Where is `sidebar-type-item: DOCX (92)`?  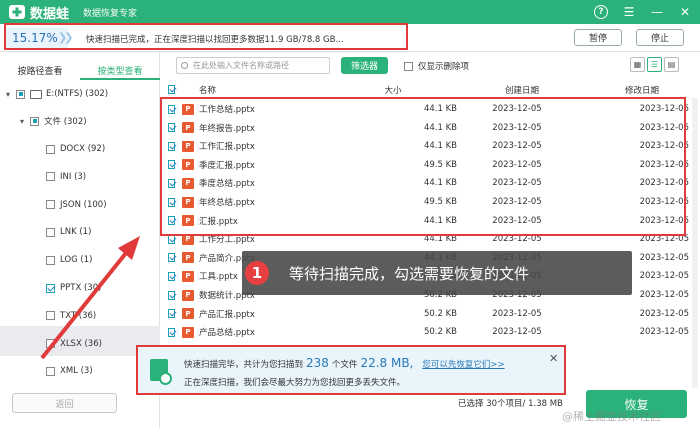
sidebar-type-item: DOCX (92) is located at coordinates (75, 149).